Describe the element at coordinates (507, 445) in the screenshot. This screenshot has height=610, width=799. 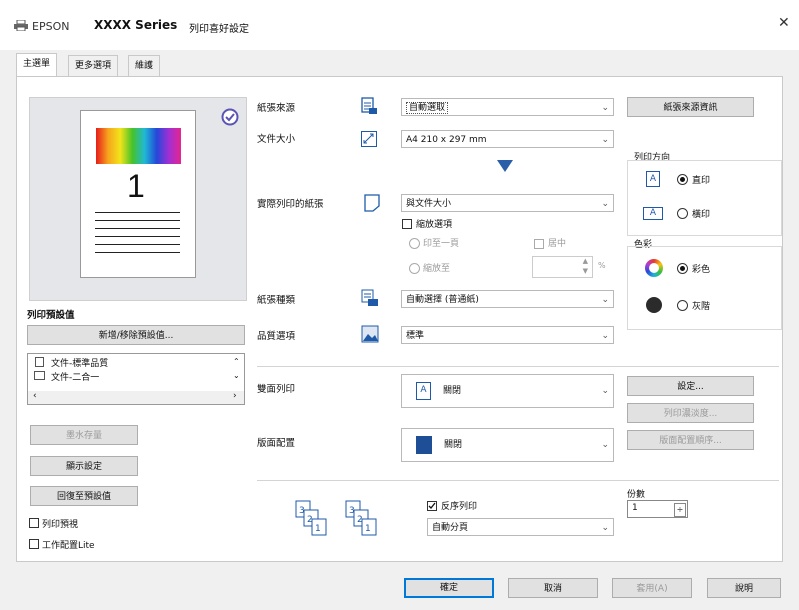
I see `multipage-select: 關閉 ⌄` at that location.